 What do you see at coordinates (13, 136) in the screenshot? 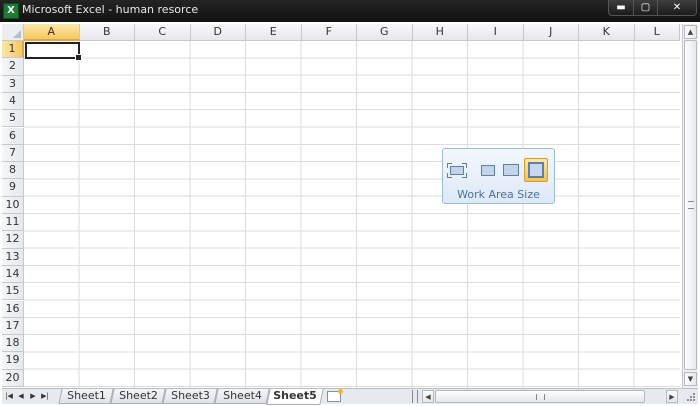
I see `row-header-6: 6` at bounding box center [13, 136].